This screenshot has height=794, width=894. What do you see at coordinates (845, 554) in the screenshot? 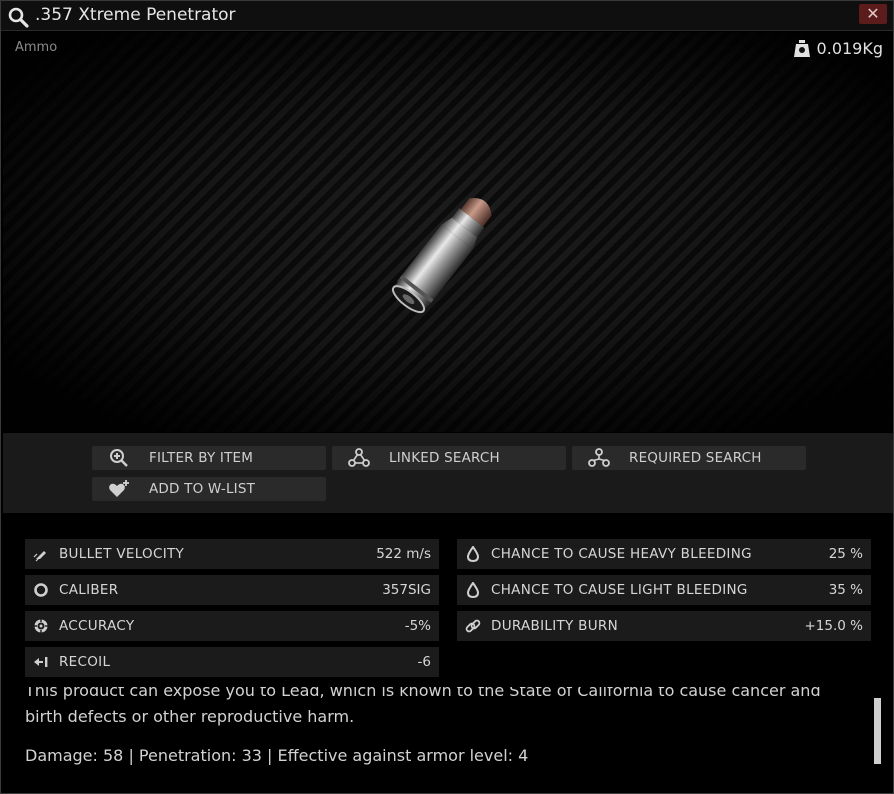
I see `stat-value: 25 %` at bounding box center [845, 554].